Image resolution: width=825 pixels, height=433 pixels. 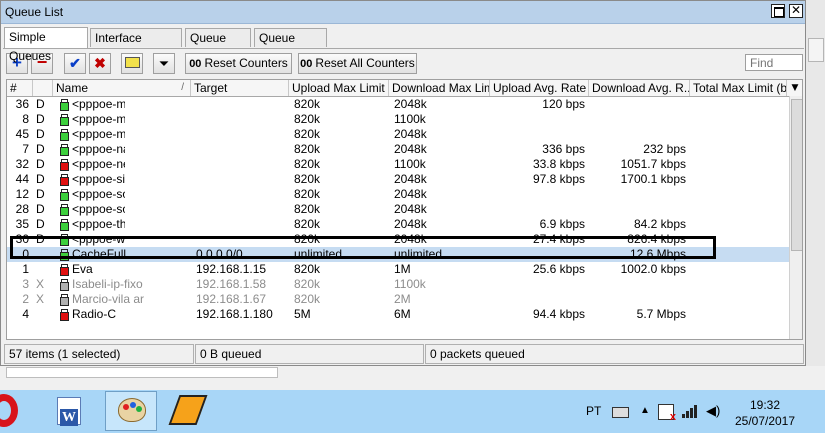 I want to click on cell-up-avg: 336 bps, so click(x=563, y=149).